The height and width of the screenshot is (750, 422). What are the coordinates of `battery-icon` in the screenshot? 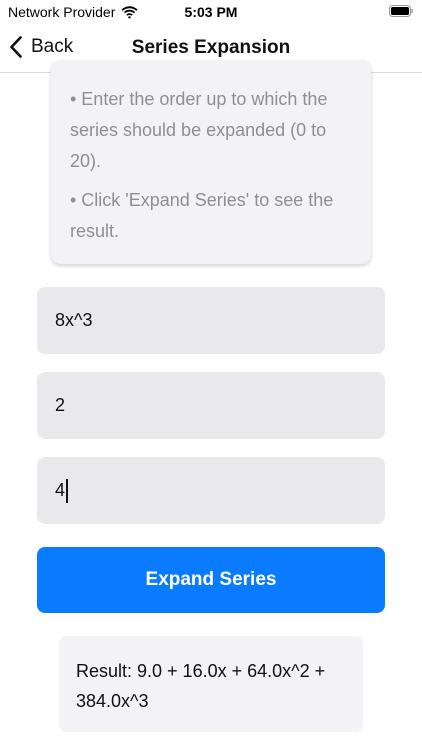 It's located at (401, 11).